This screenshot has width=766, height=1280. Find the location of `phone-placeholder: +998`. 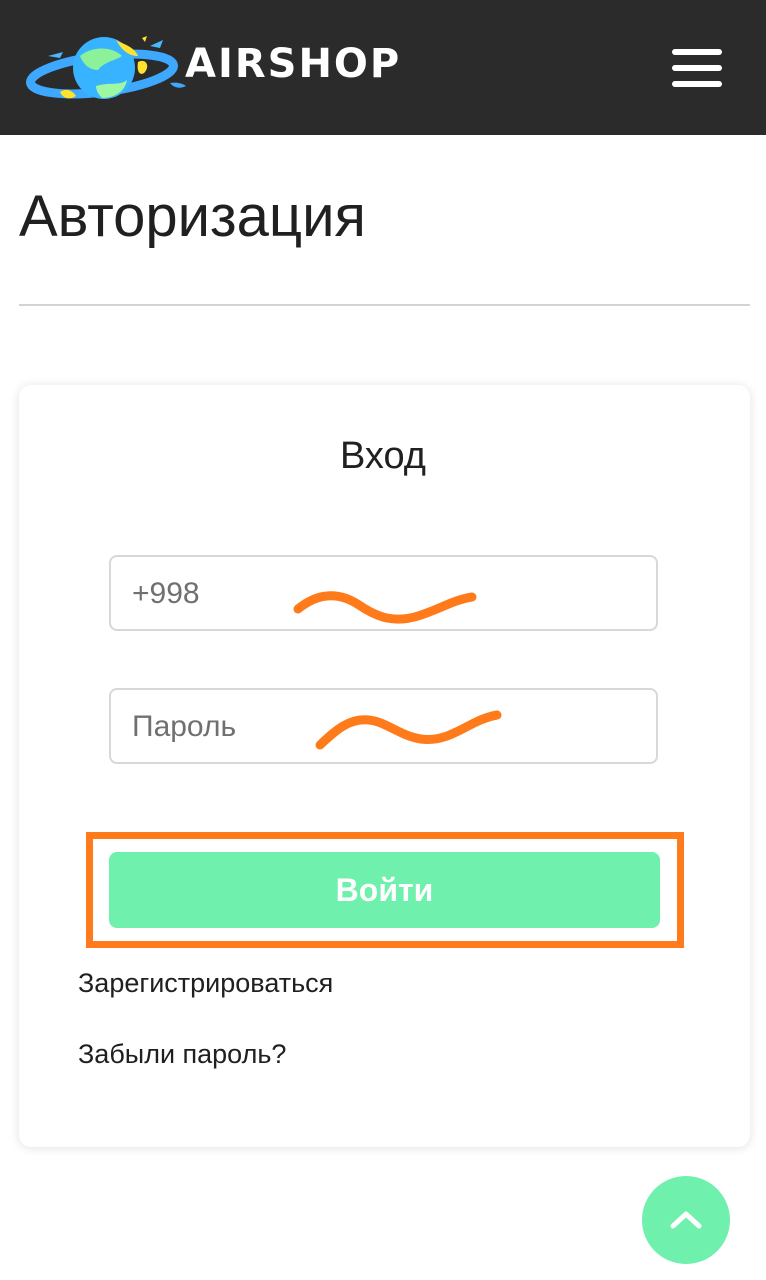

phone-placeholder: +998 is located at coordinates (166, 593).